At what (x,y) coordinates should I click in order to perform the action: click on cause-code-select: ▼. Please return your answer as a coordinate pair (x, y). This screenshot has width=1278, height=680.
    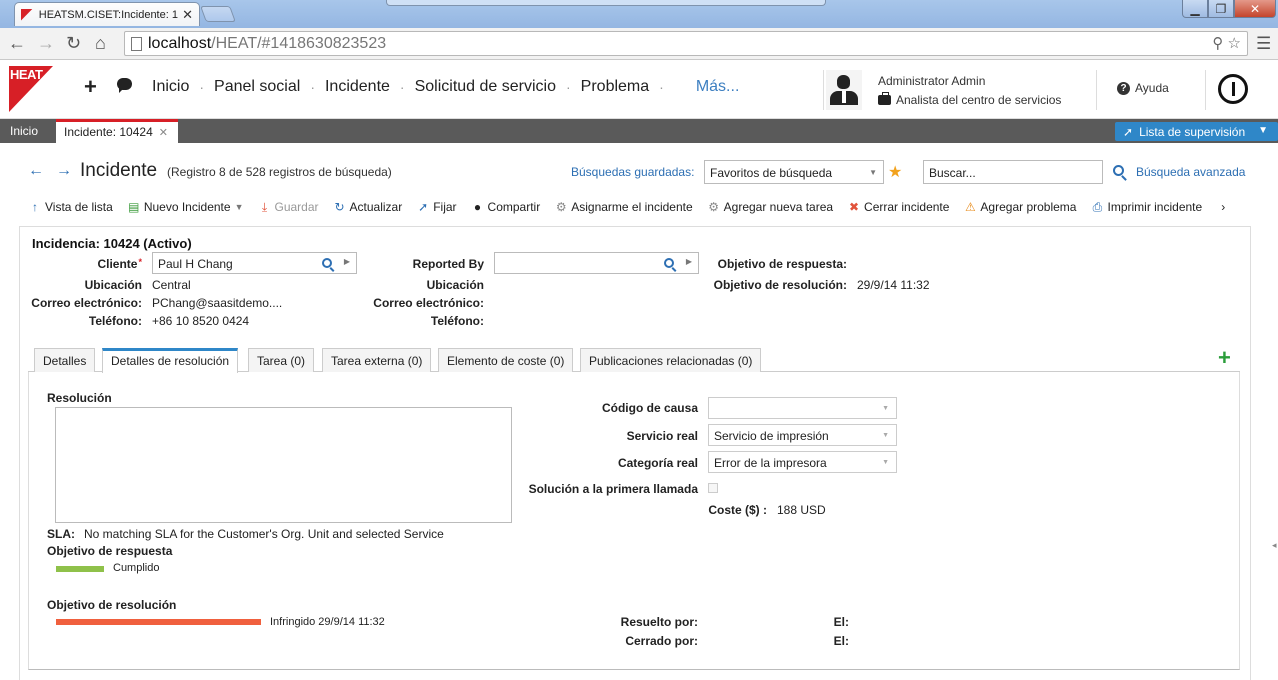
    Looking at the image, I should click on (802, 408).